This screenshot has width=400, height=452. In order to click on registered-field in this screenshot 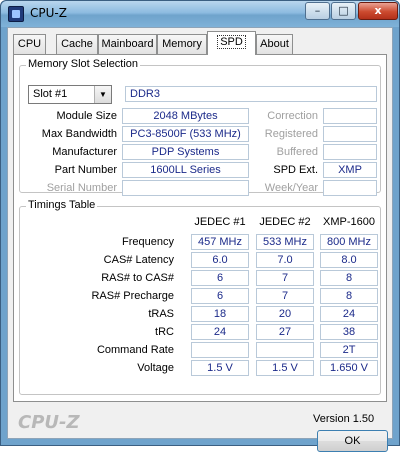, I will do `click(350, 134)`.